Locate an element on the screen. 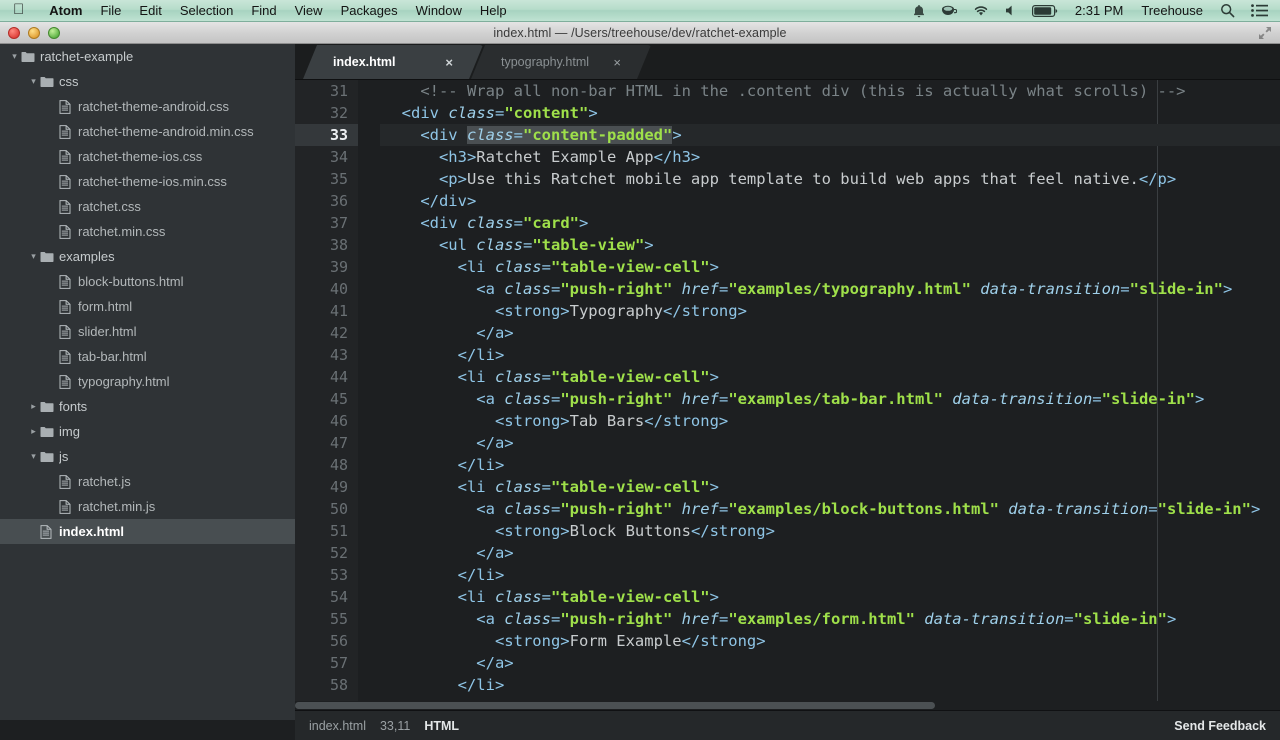 This screenshot has height=740, width=1280. code-line: 58 </li> is located at coordinates (787, 685).